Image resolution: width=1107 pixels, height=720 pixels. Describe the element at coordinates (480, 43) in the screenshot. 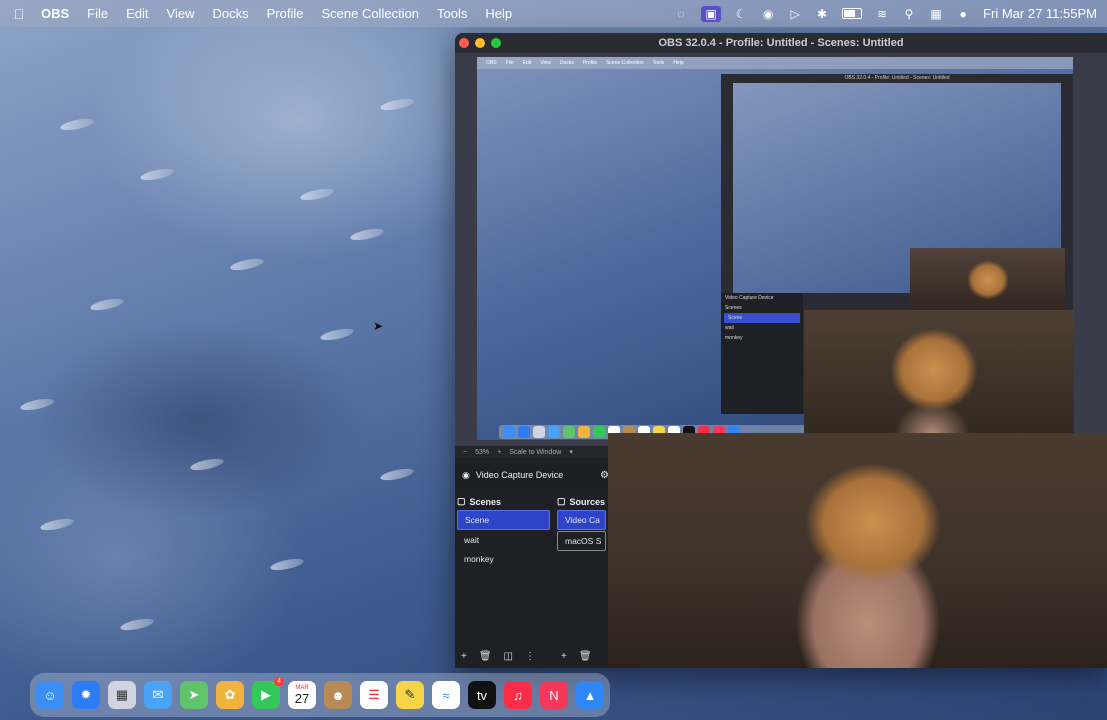

I see `minimize-button` at that location.